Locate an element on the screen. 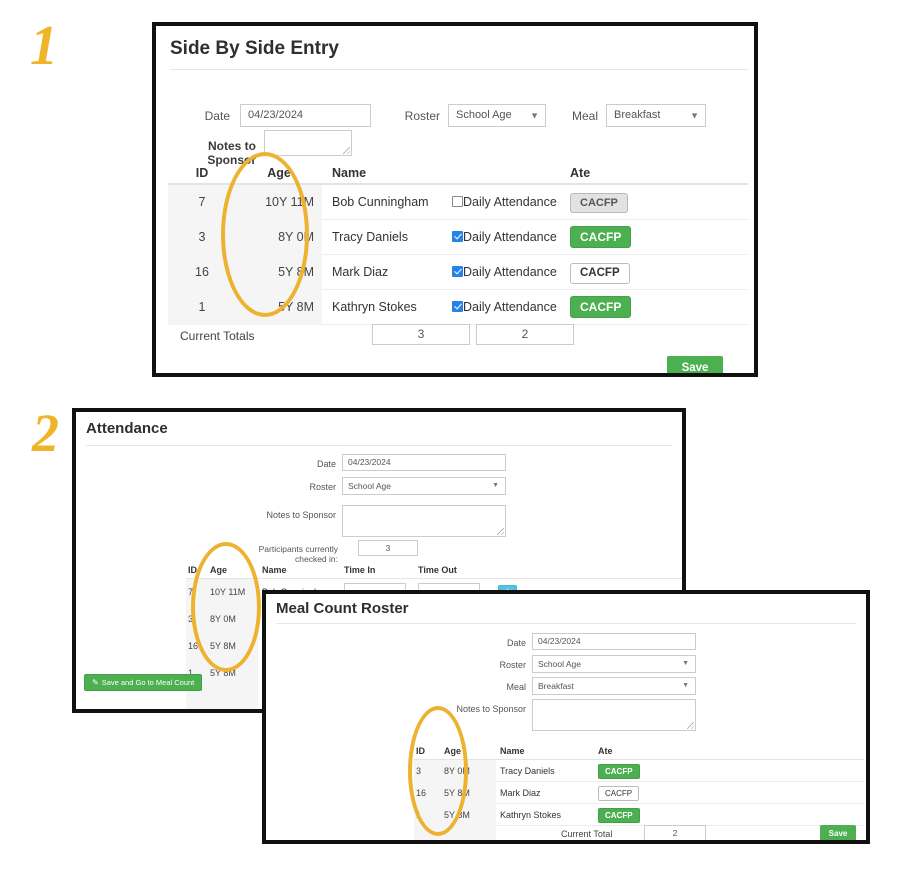 The height and width of the screenshot is (875, 900). panel1-meal-value: Breakfast is located at coordinates (637, 115).